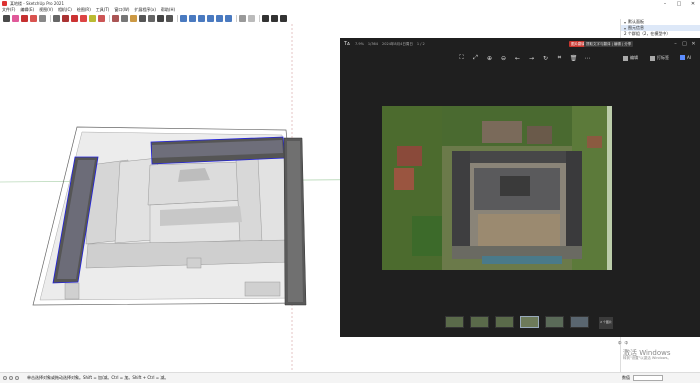 This screenshot has height=383, width=700. I want to click on rotate-tool-icon, so click(83, 18).